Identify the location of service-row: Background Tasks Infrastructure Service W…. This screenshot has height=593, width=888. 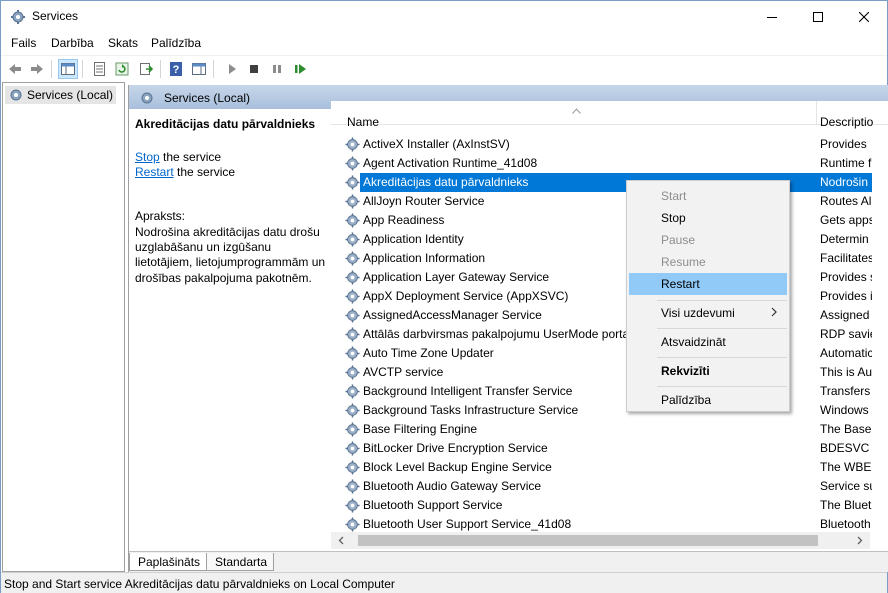
(607, 410).